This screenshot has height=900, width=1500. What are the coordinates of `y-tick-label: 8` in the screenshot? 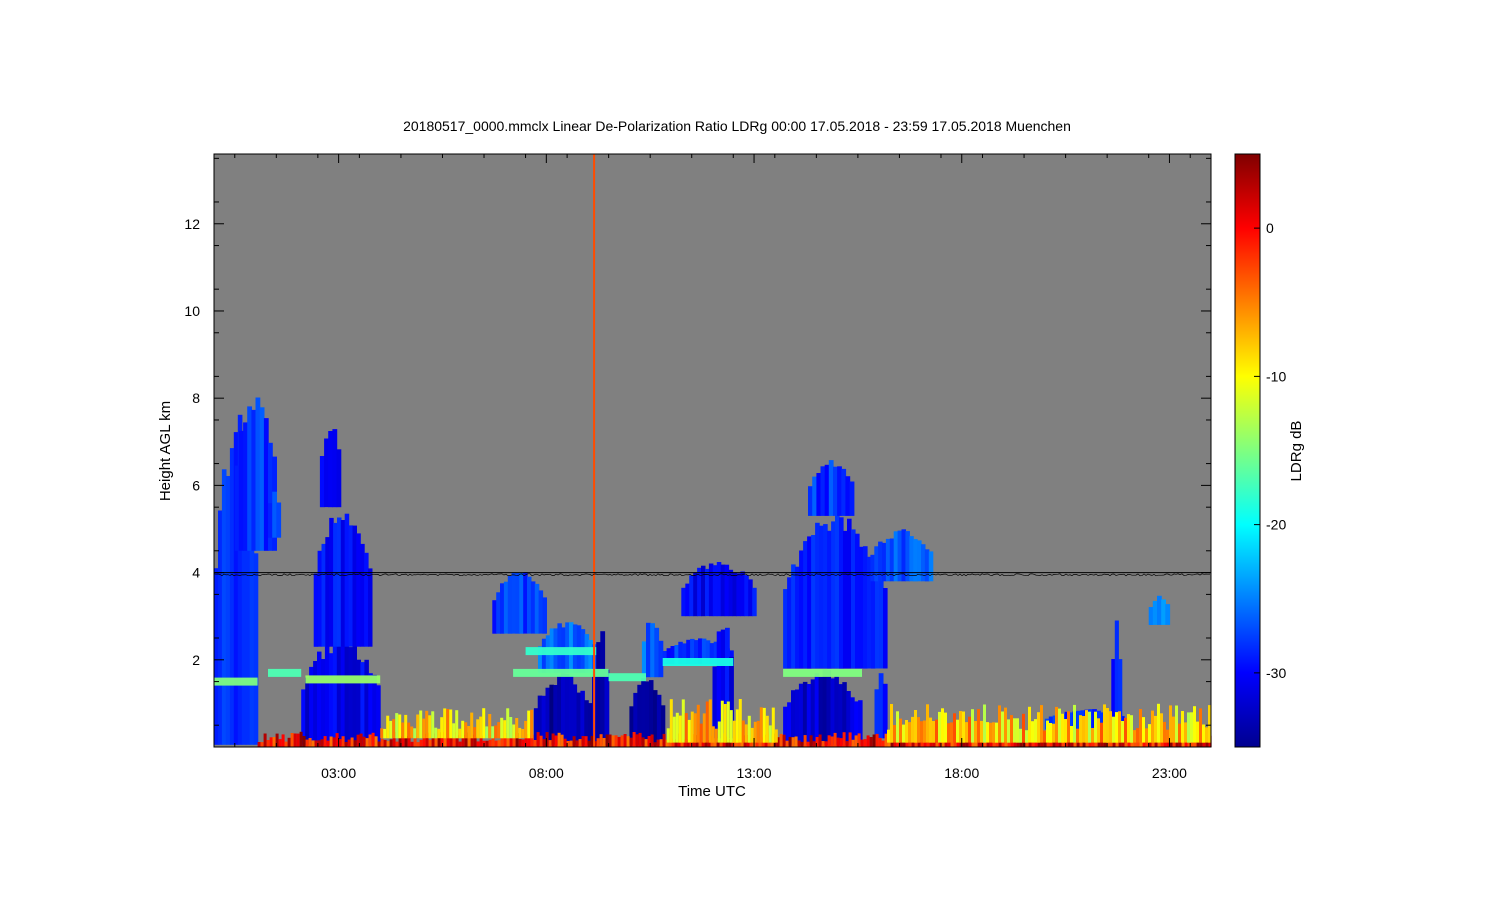 It's located at (196, 398).